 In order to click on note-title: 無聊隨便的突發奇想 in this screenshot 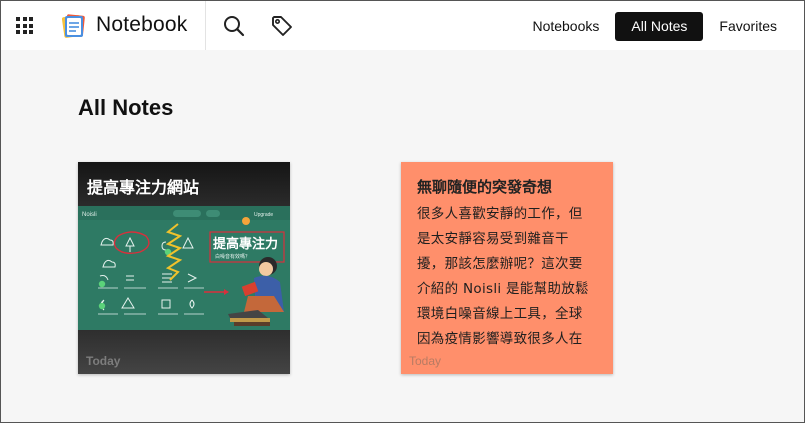, I will do `click(485, 187)`.